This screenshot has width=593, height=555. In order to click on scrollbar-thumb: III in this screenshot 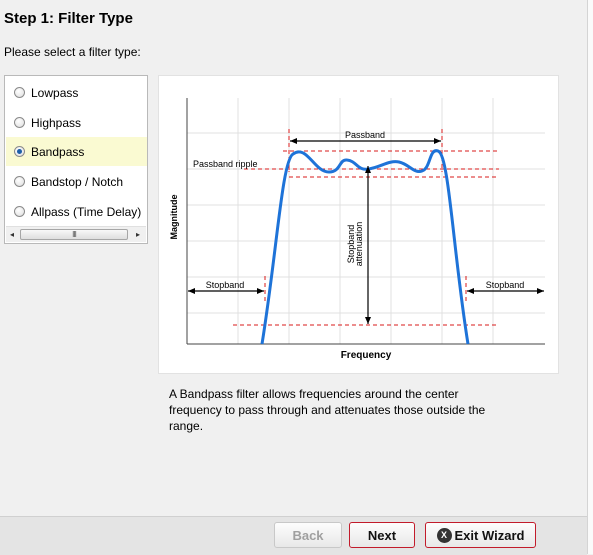, I will do `click(74, 234)`.